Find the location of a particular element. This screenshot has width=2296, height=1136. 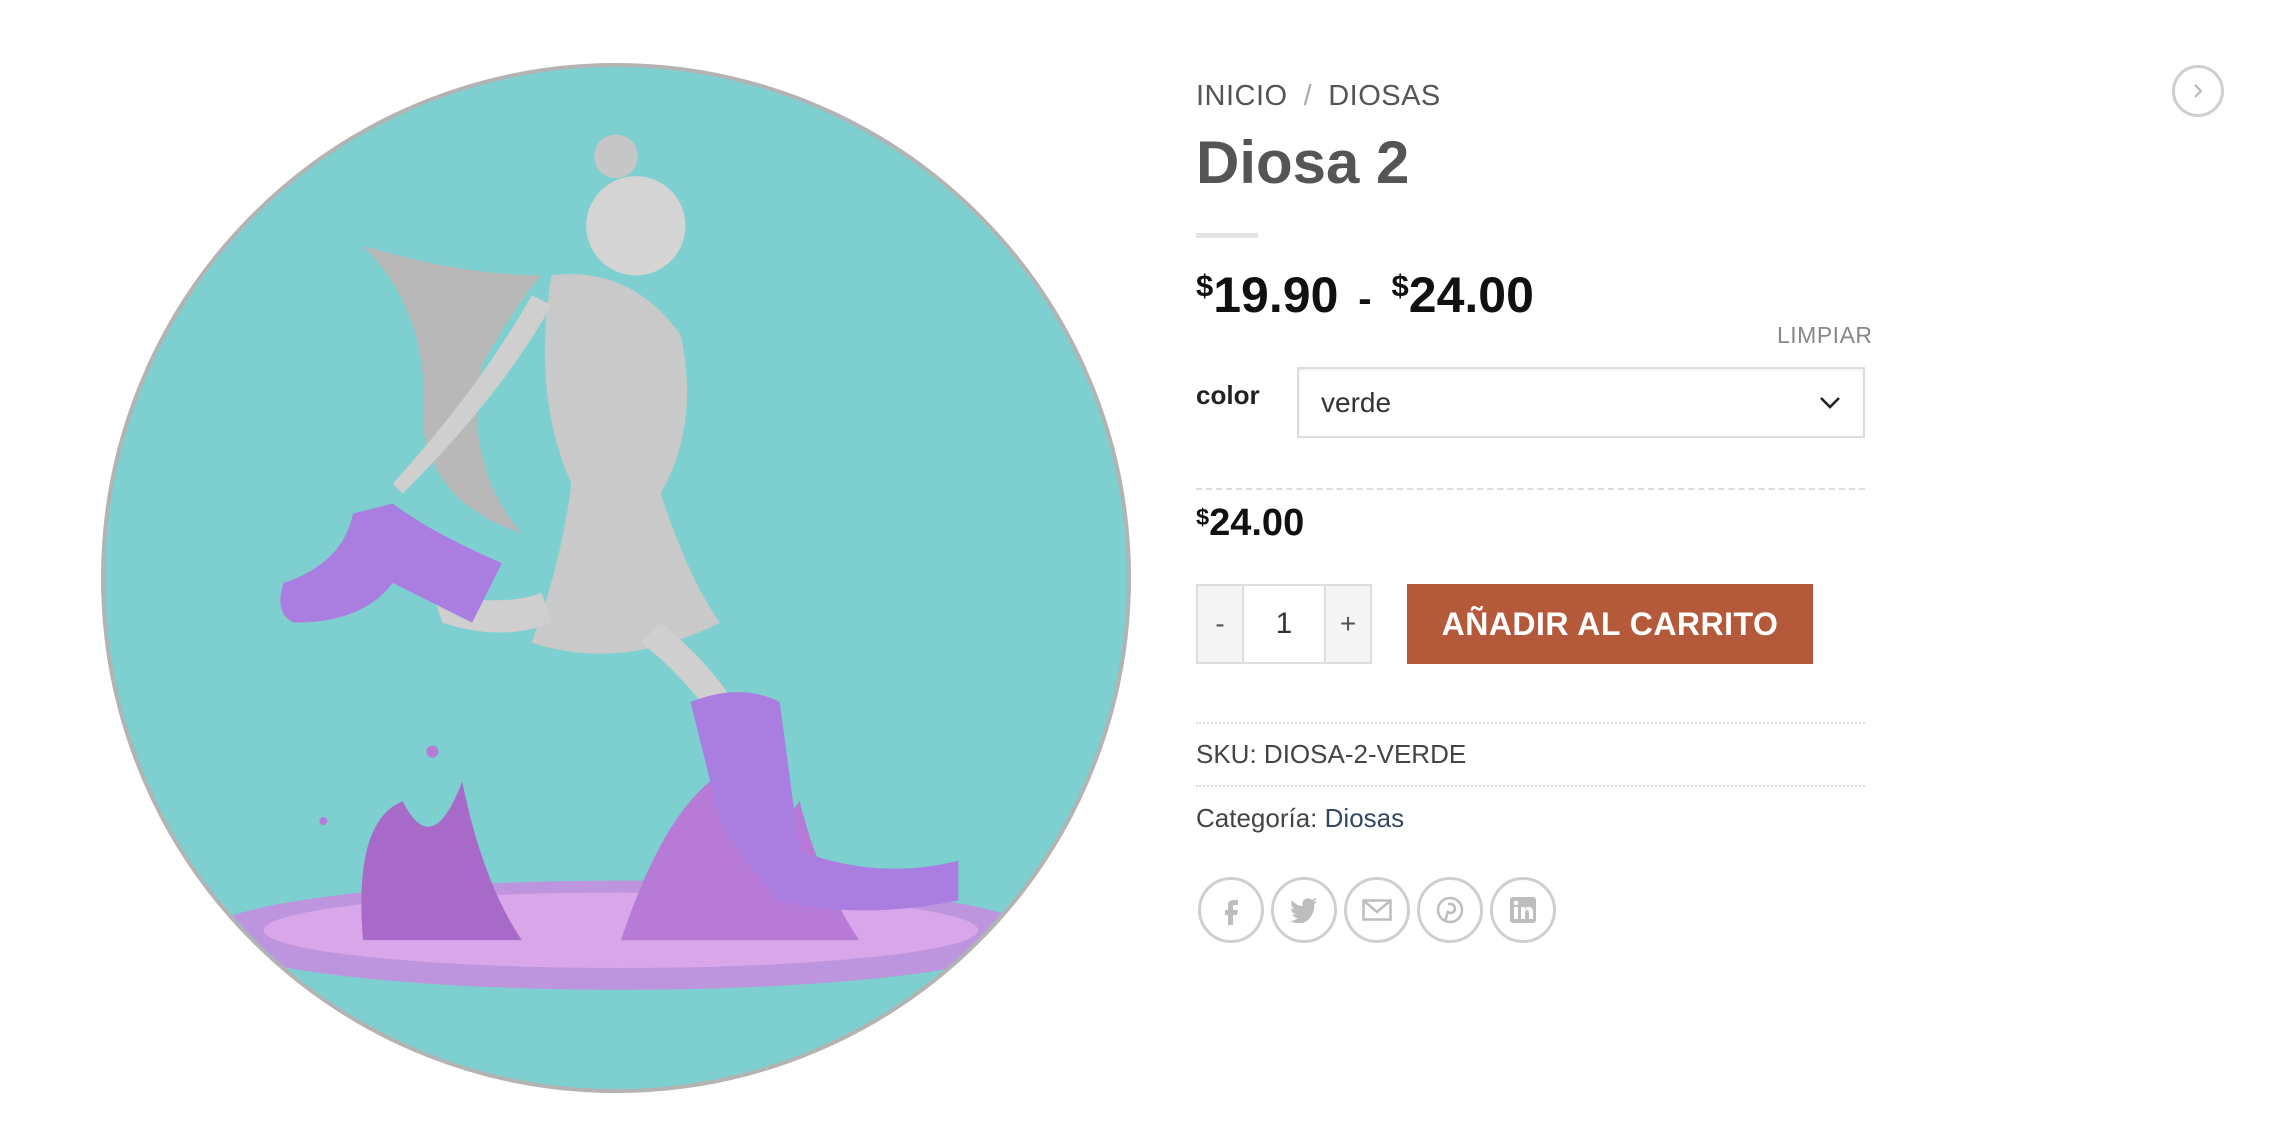

pinterest-icon is located at coordinates (1450, 910).